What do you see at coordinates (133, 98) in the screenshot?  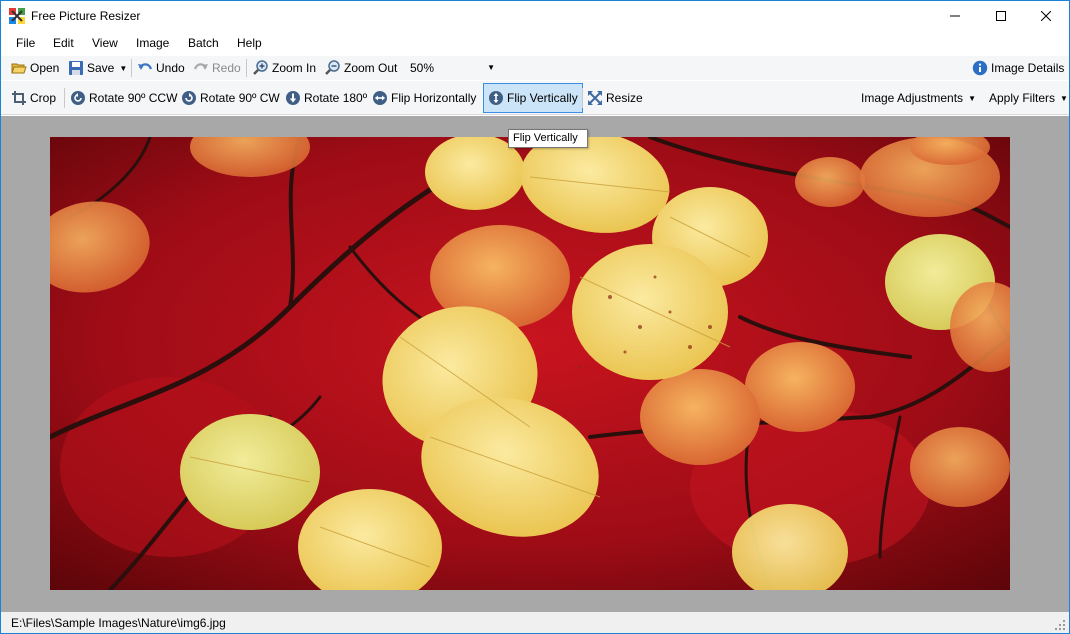 I see `rotate-ccw-label: Rotate 90º CCW` at bounding box center [133, 98].